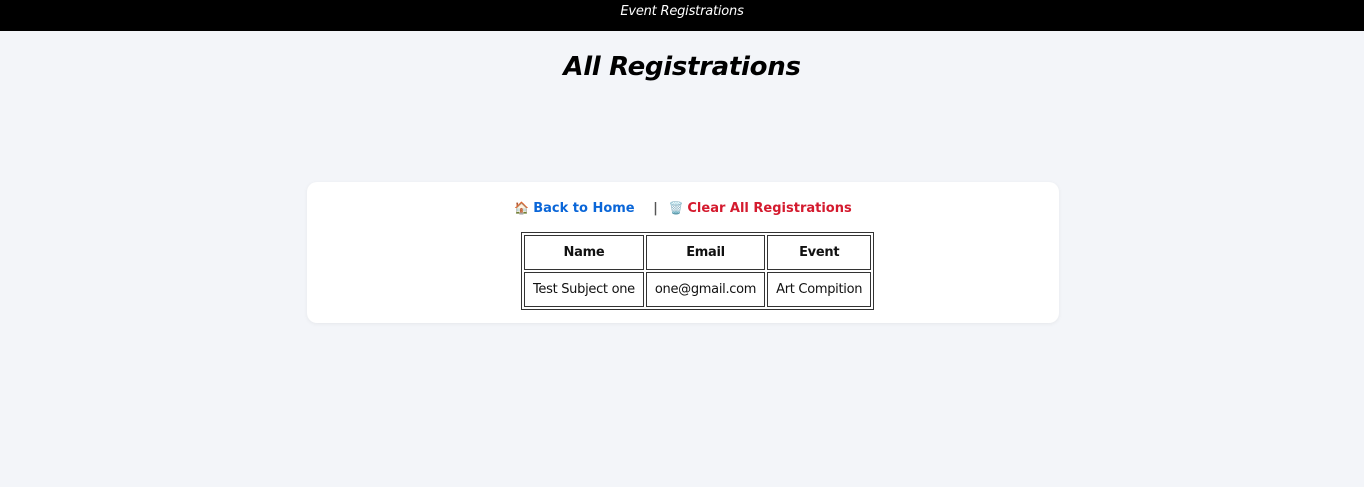 This screenshot has height=487, width=1364. What do you see at coordinates (676, 208) in the screenshot?
I see `trash-icon: 🗑️` at bounding box center [676, 208].